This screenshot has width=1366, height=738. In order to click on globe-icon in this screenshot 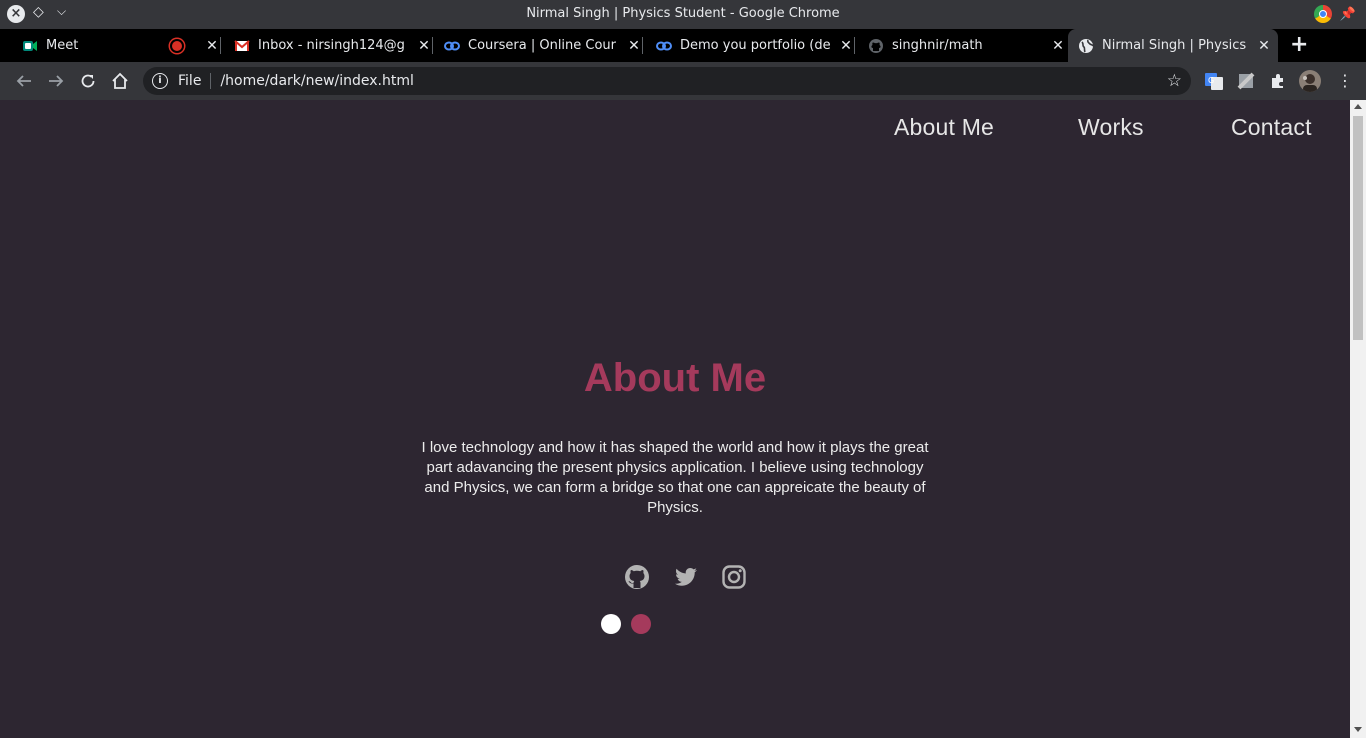, I will do `click(1086, 46)`.